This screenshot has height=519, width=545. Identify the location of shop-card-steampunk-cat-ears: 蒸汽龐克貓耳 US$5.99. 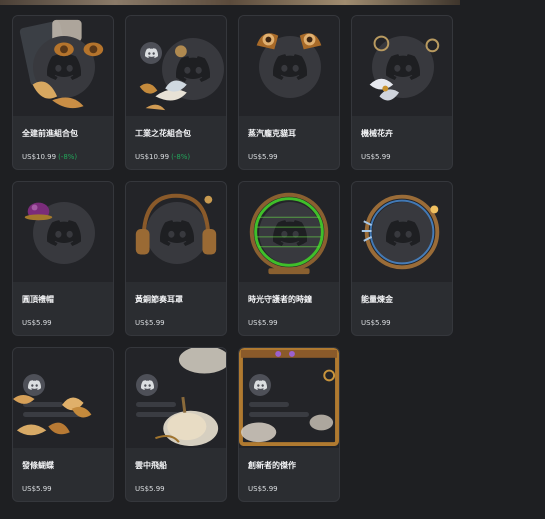
(289, 92).